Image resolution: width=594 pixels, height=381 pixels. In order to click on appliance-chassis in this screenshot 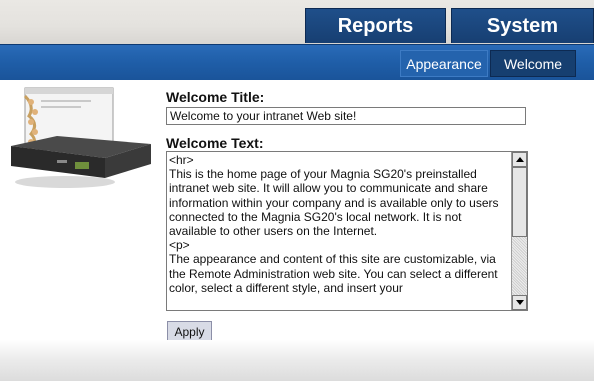, I will do `click(81, 162)`.